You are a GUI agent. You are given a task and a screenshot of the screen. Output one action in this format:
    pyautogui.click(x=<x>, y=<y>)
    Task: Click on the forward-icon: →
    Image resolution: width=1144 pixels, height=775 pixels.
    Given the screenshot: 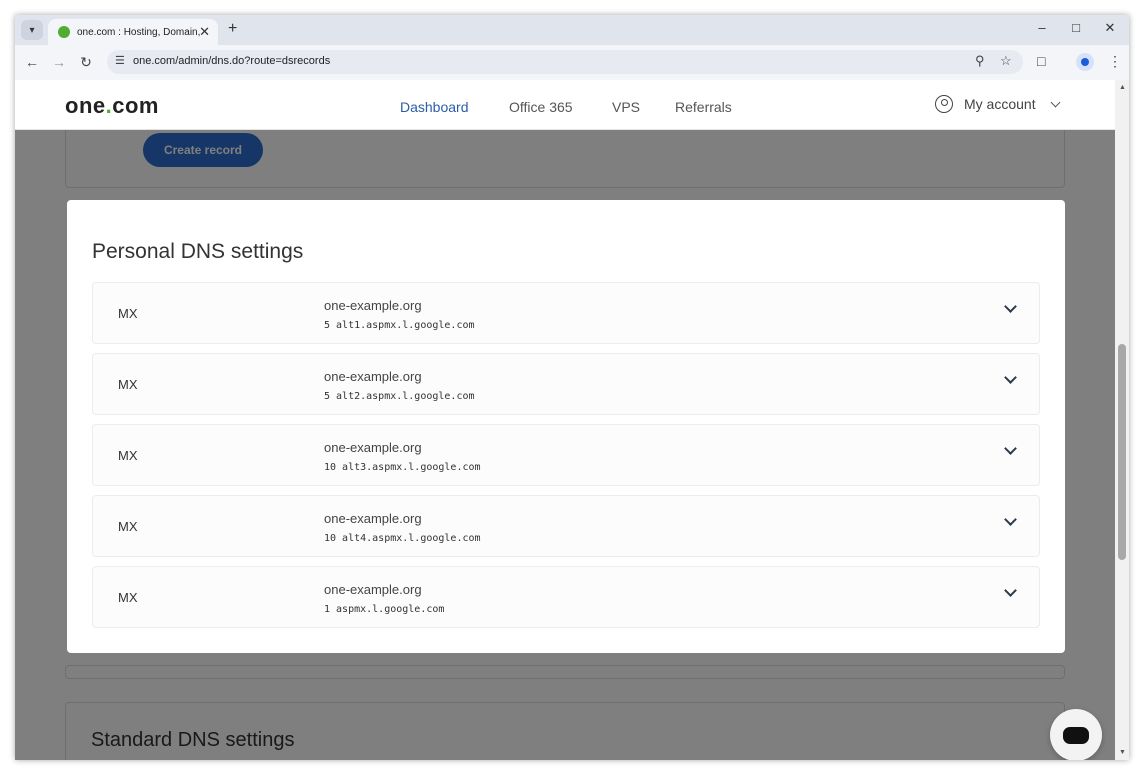 What is the action you would take?
    pyautogui.click(x=59, y=62)
    